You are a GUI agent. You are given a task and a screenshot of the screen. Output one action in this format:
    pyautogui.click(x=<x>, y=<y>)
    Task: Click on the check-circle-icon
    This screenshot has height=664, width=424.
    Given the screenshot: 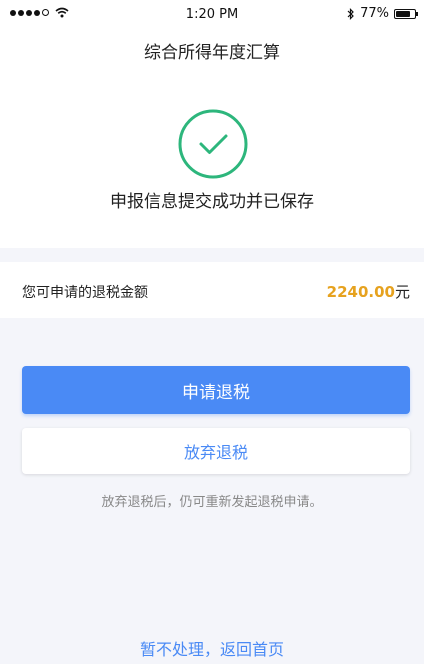 What is the action you would take?
    pyautogui.click(x=213, y=144)
    